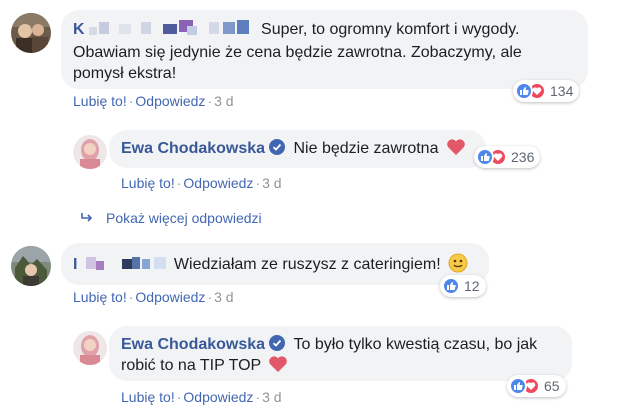 This screenshot has height=415, width=623. Describe the element at coordinates (390, 29) in the screenshot. I see `comment-text: Super, to ogromny komfort i wygody.` at that location.